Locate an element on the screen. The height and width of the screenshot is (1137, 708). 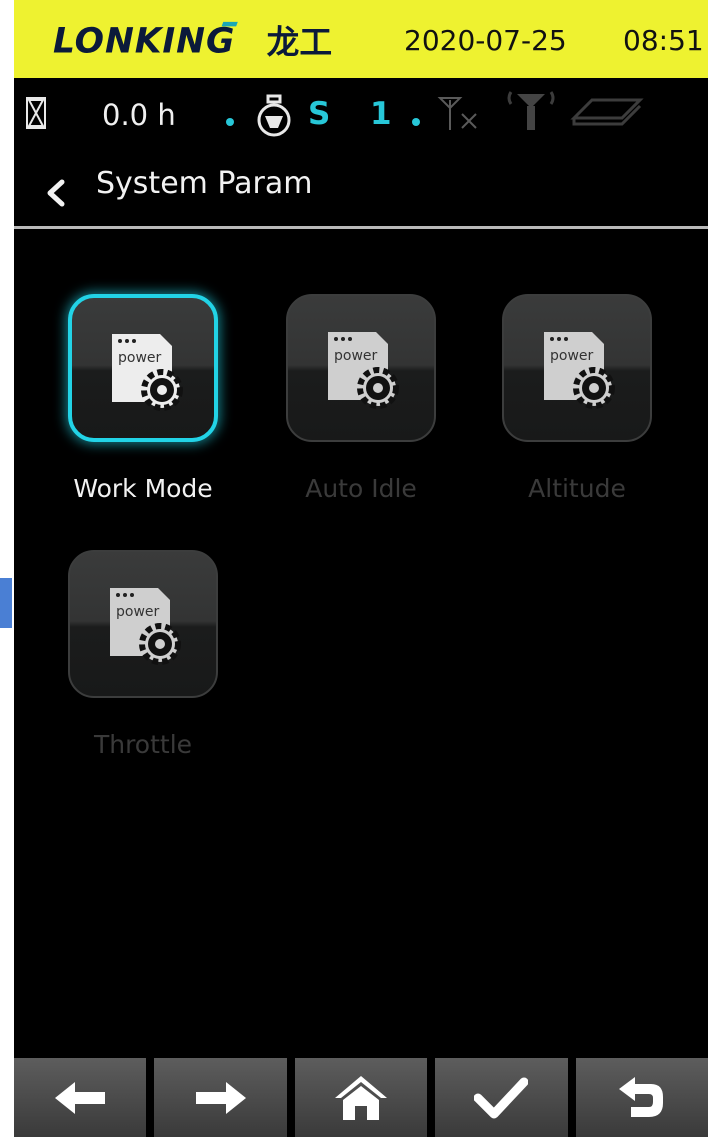
arrow-left-icon is located at coordinates (80, 1097).